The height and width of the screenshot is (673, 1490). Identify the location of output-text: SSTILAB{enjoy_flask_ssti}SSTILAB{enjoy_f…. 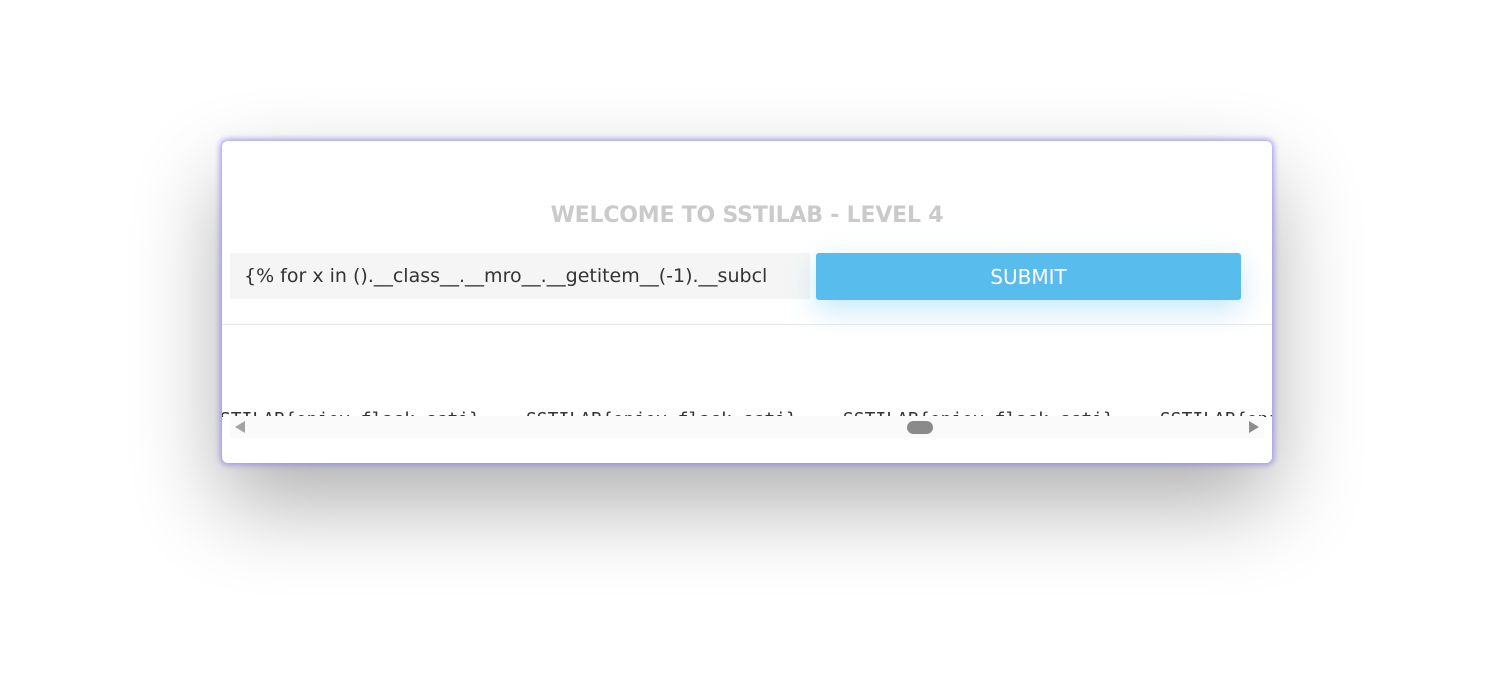
(747, 402).